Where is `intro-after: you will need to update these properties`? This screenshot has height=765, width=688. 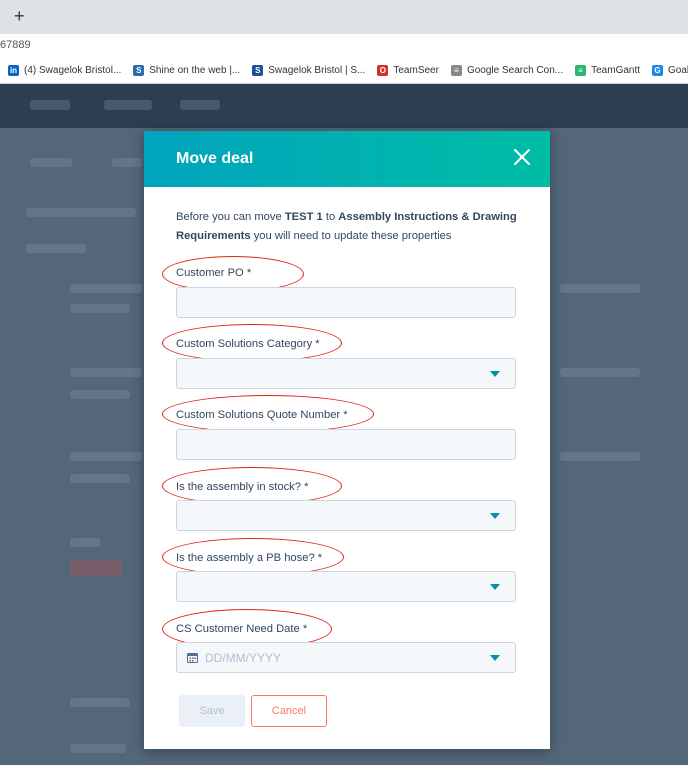
intro-after: you will need to update these properties is located at coordinates (351, 236).